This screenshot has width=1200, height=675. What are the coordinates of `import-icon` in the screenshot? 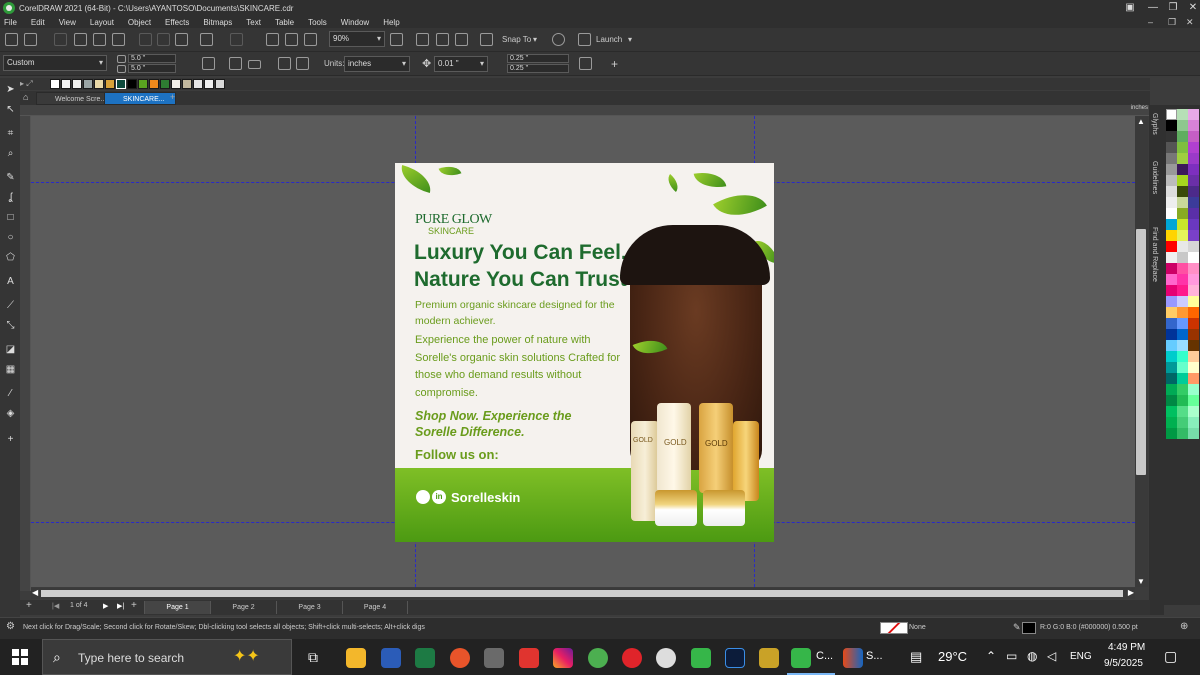 It's located at (272, 39).